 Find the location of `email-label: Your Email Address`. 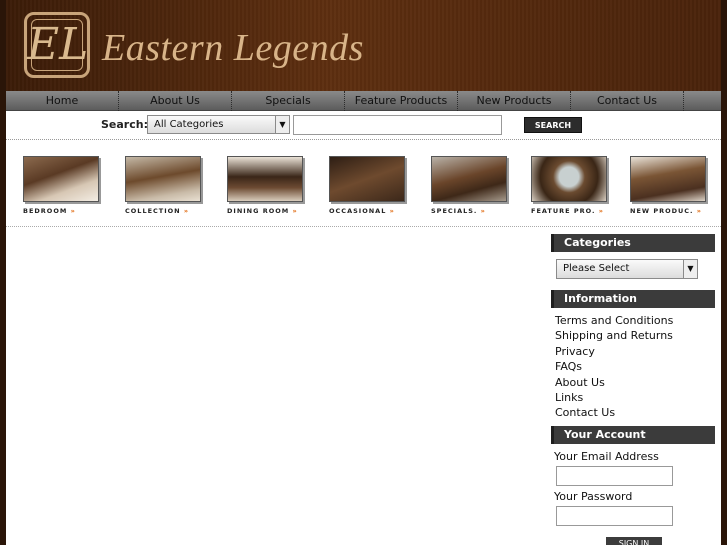

email-label: Your Email Address is located at coordinates (606, 456).